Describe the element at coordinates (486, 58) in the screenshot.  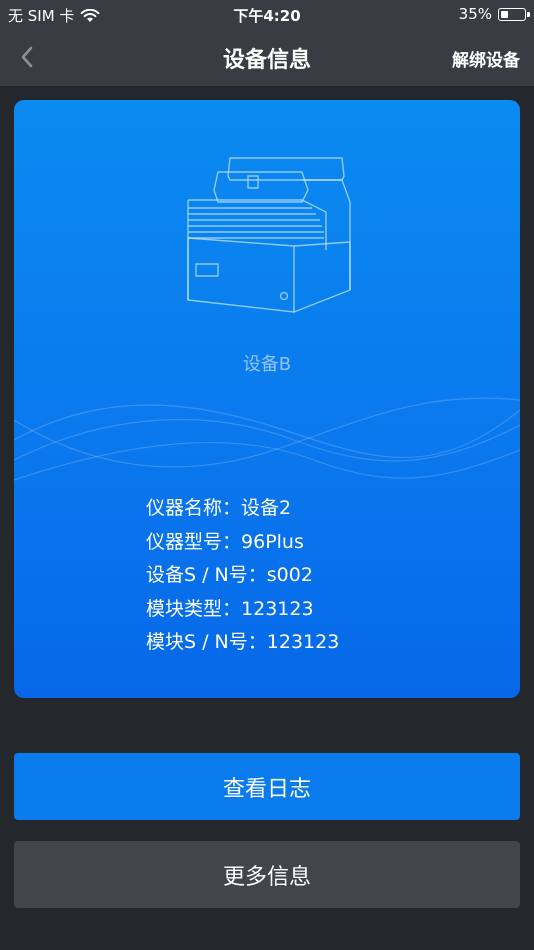
I see `unbind-device-button: 解绑设备` at that location.